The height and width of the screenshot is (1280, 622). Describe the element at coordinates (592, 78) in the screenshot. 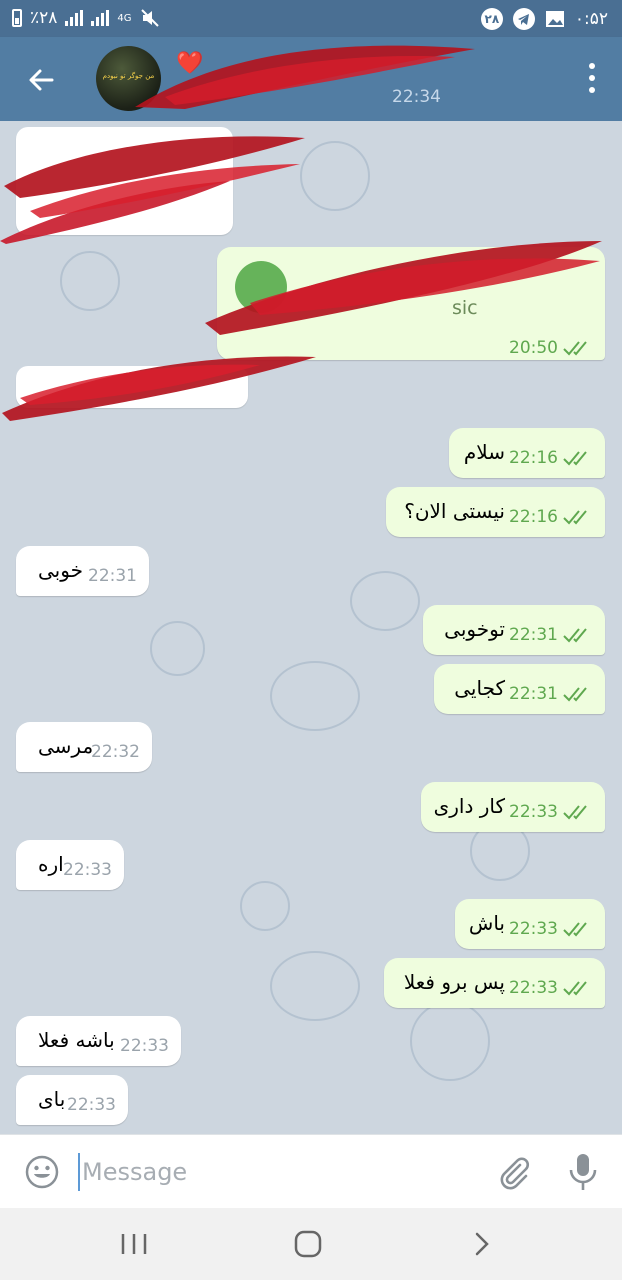

I see `more-options-icon` at that location.